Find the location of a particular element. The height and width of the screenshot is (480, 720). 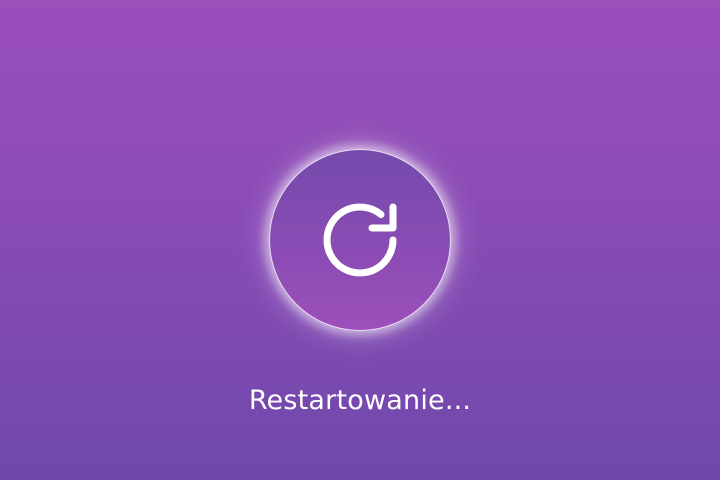

restart-indicator is located at coordinates (360, 240).